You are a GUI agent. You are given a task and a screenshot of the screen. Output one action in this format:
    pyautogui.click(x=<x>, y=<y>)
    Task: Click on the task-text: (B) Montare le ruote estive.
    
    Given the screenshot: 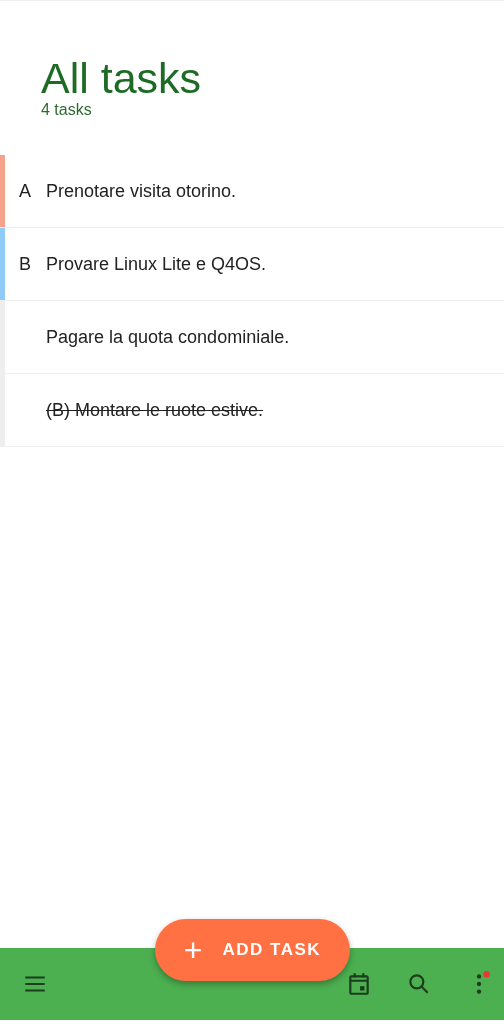 What is the action you would take?
    pyautogui.click(x=155, y=410)
    